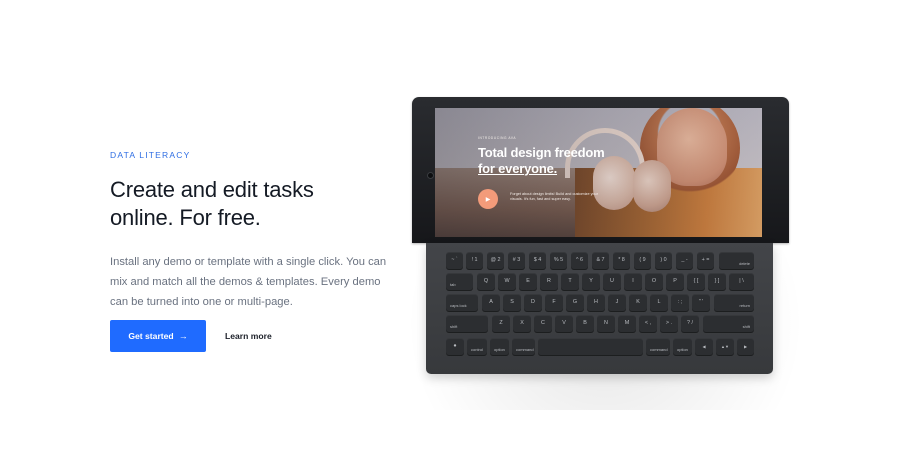 This screenshot has width=900, height=458. What do you see at coordinates (690, 324) in the screenshot?
I see `key: ? /` at bounding box center [690, 324].